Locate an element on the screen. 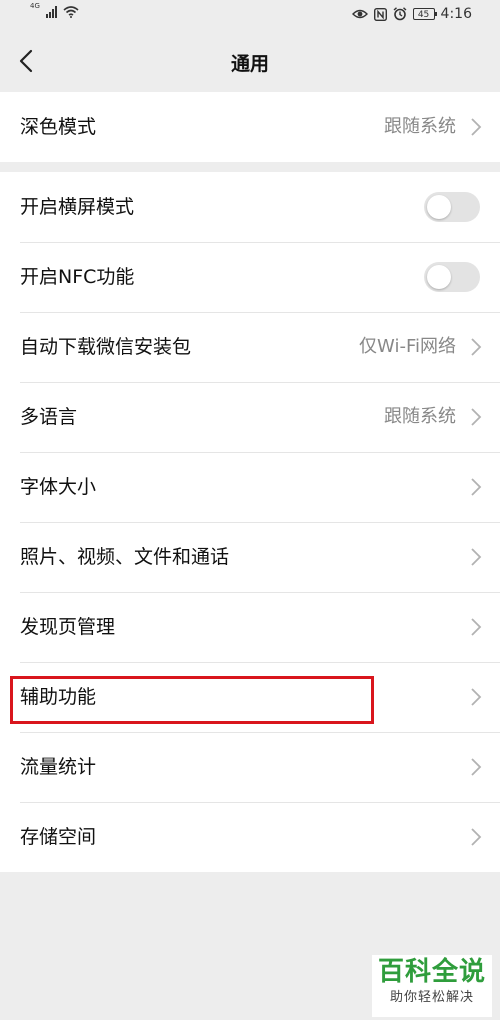 The width and height of the screenshot is (500, 1020). setting-row-dark-mode: 深色模式 跟随系统 is located at coordinates (250, 127).